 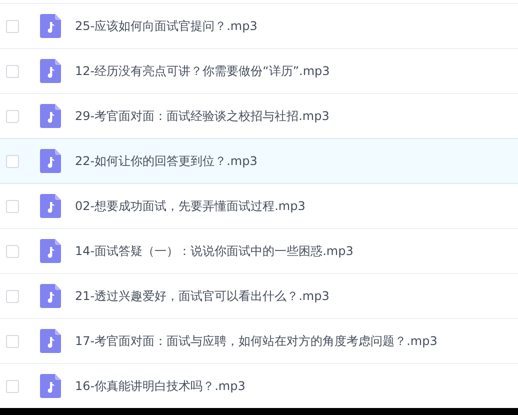 I want to click on file-name: 02-想要成功面试，先要弄懂面试过程.mp3, so click(x=190, y=206).